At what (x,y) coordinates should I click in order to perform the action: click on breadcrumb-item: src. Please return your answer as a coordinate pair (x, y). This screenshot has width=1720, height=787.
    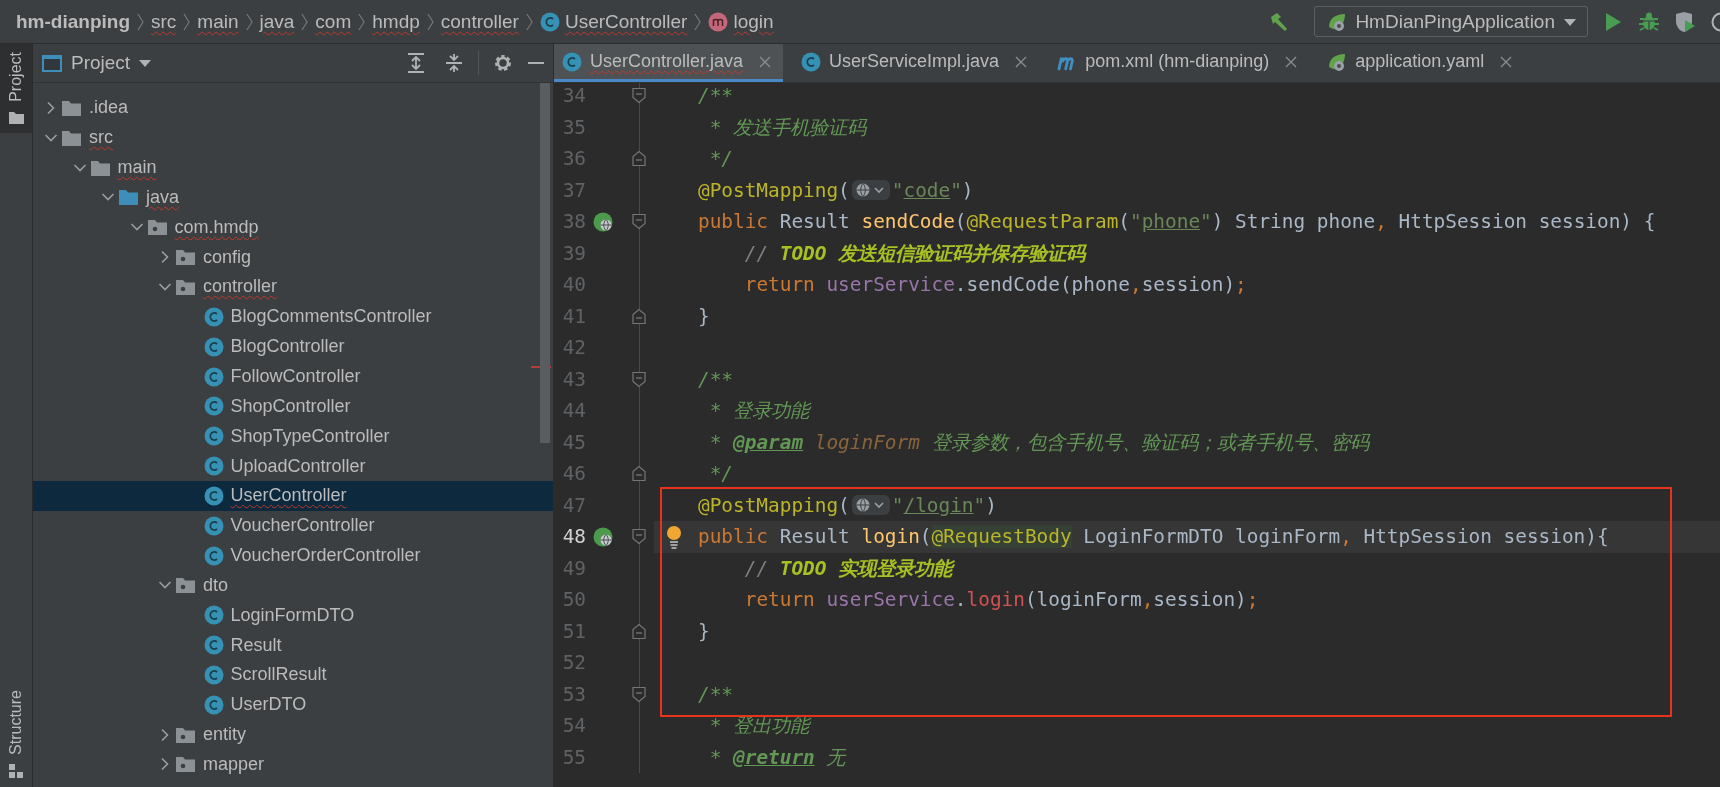
    Looking at the image, I should click on (164, 21).